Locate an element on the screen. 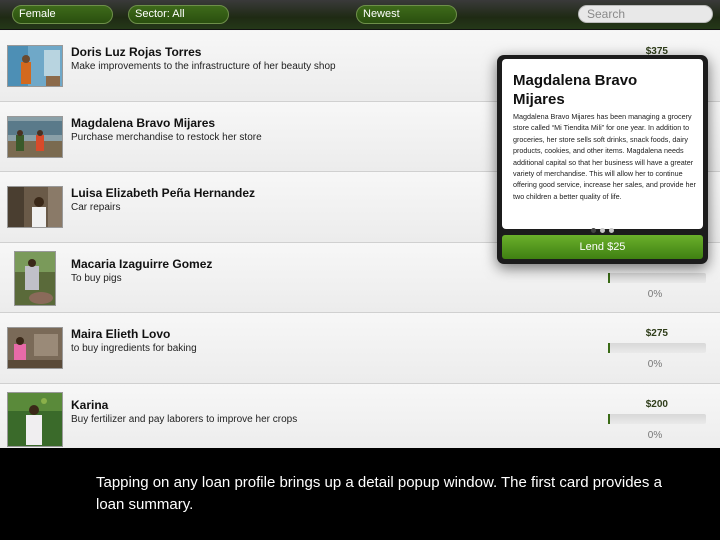 The width and height of the screenshot is (720, 540). couple-outdoors-photo is located at coordinates (35, 136).